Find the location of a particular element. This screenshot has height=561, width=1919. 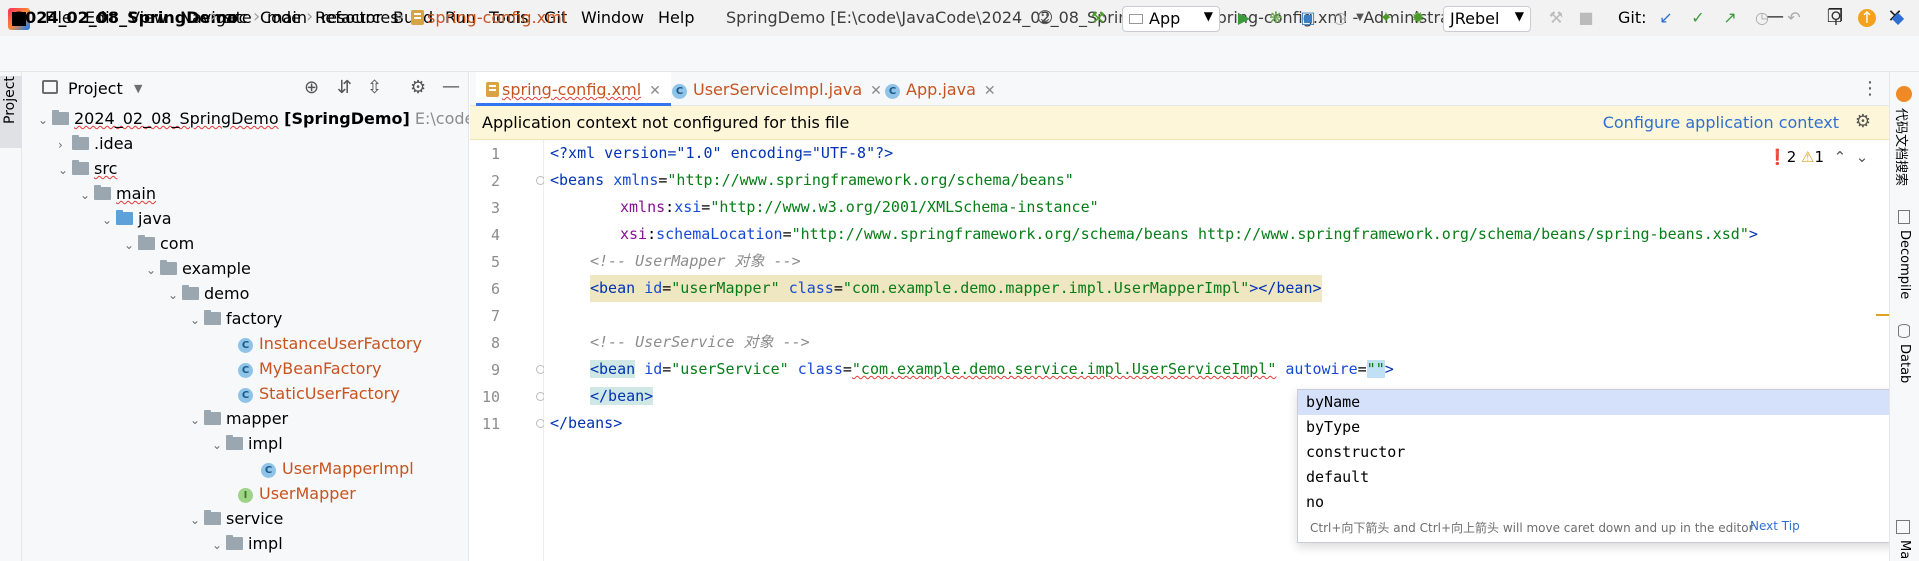

xml-tag: > is located at coordinates (1389, 369).